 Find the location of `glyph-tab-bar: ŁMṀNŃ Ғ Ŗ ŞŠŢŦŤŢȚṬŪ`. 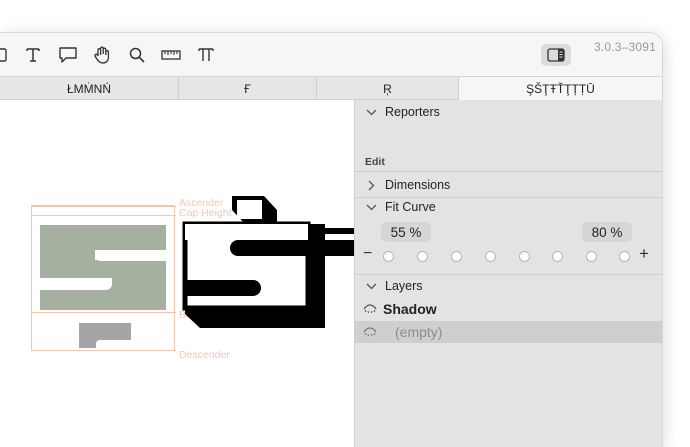

glyph-tab-bar: ŁMṀNŃ Ғ Ŗ ŞŠŢŦŤŢȚṬŪ is located at coordinates (331, 88).